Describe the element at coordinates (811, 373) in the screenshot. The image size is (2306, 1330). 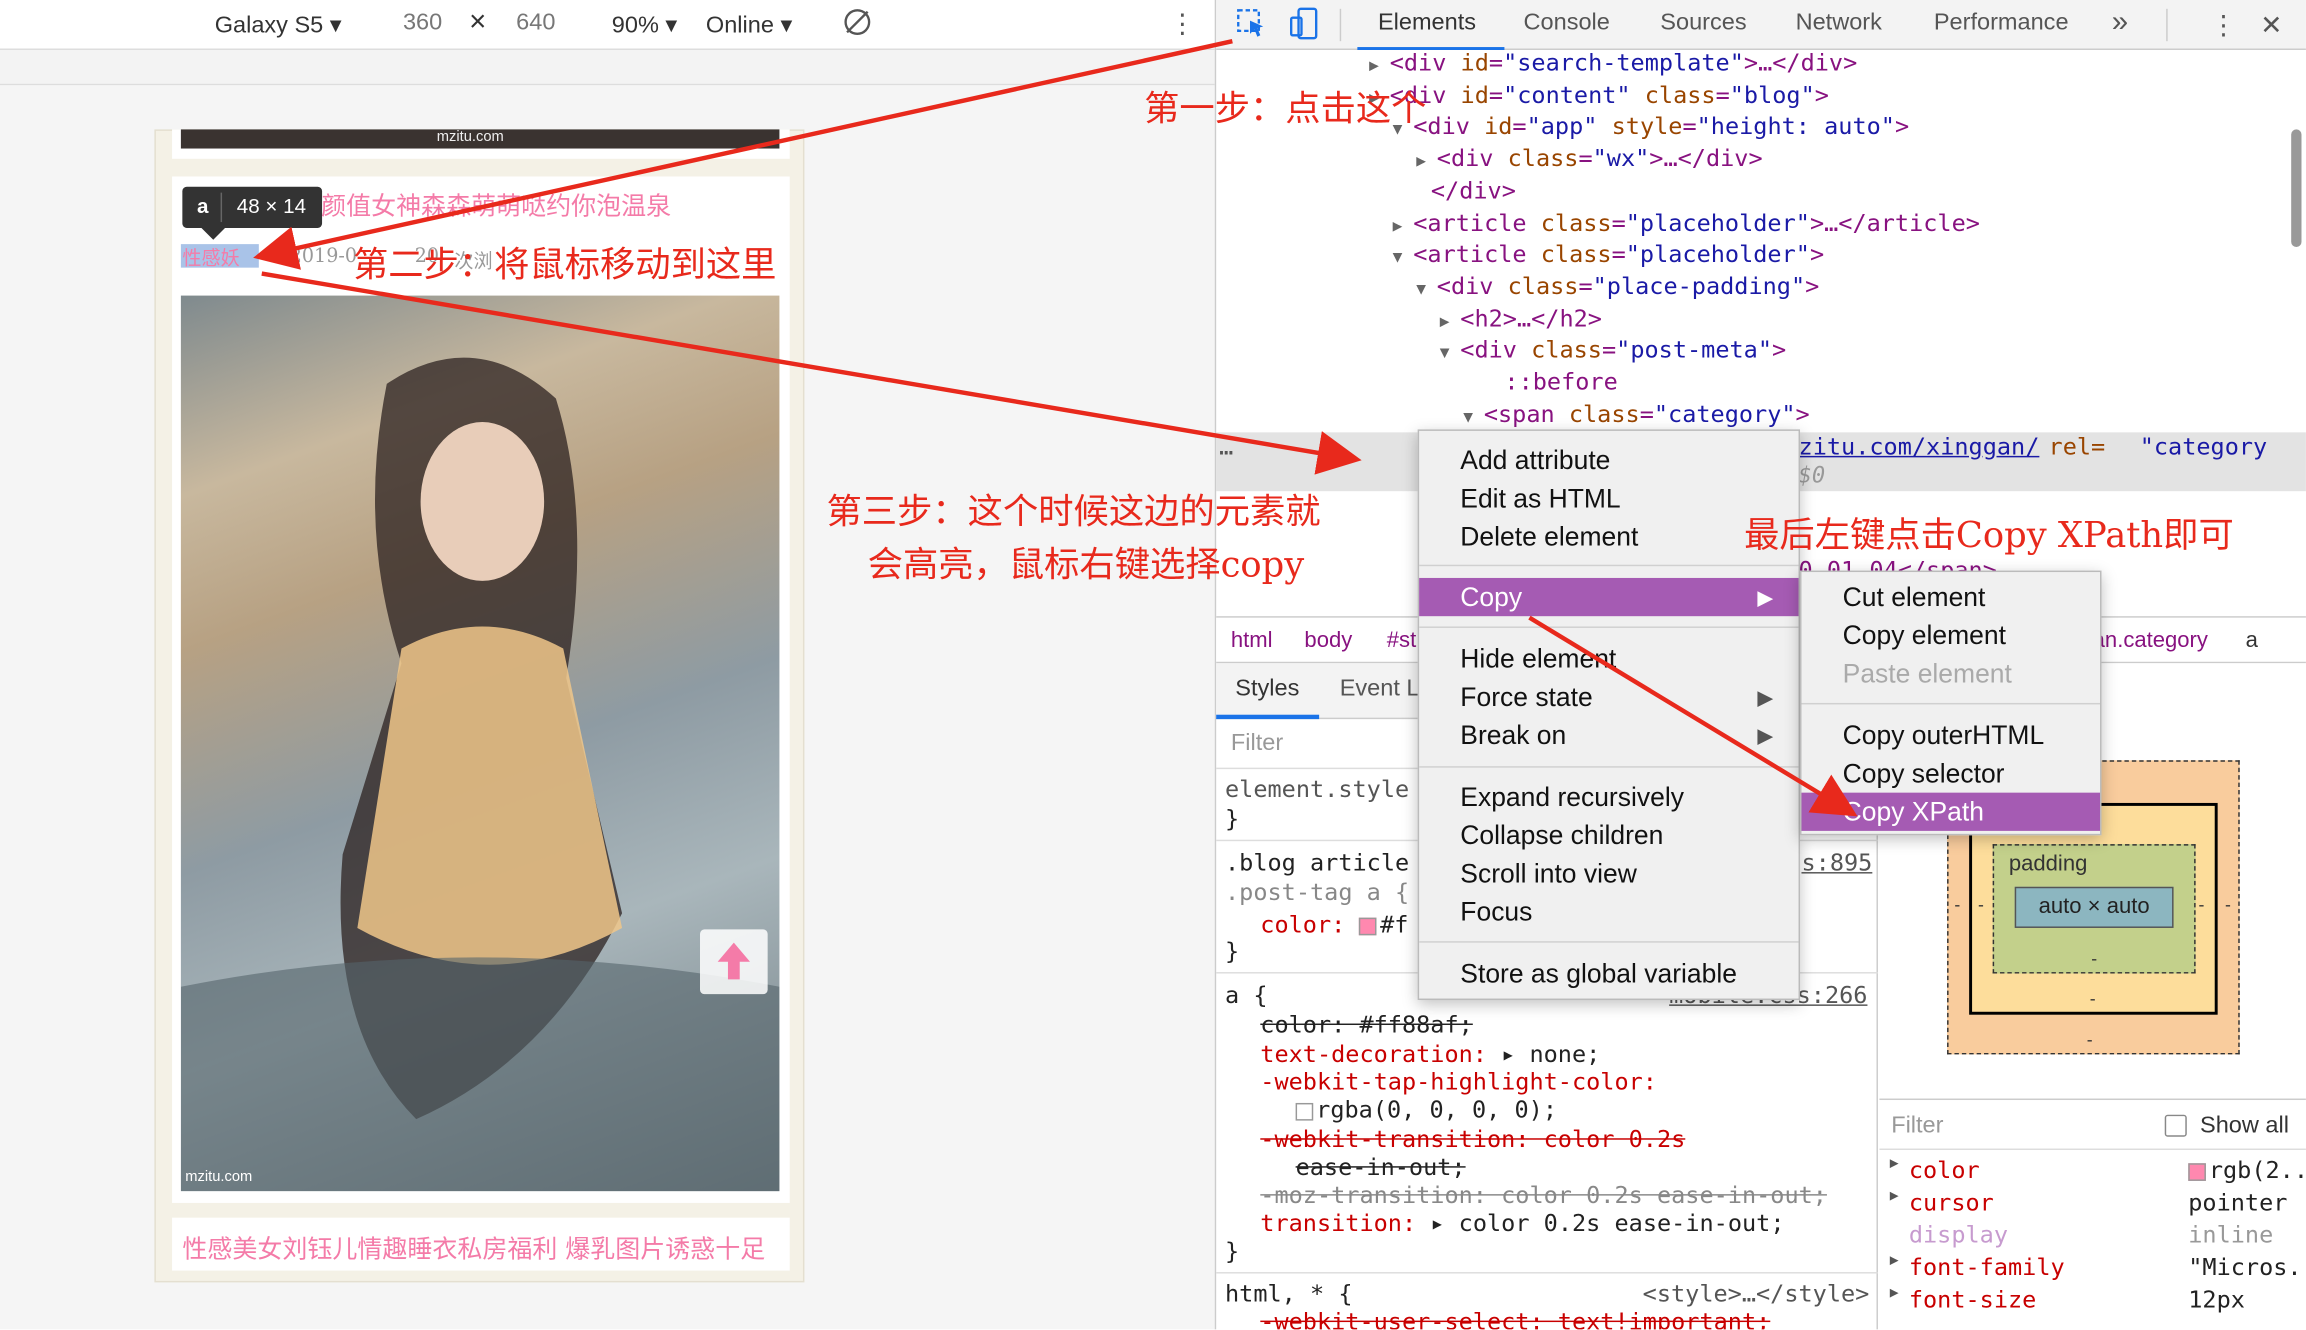
I see `arrow-step2` at that location.